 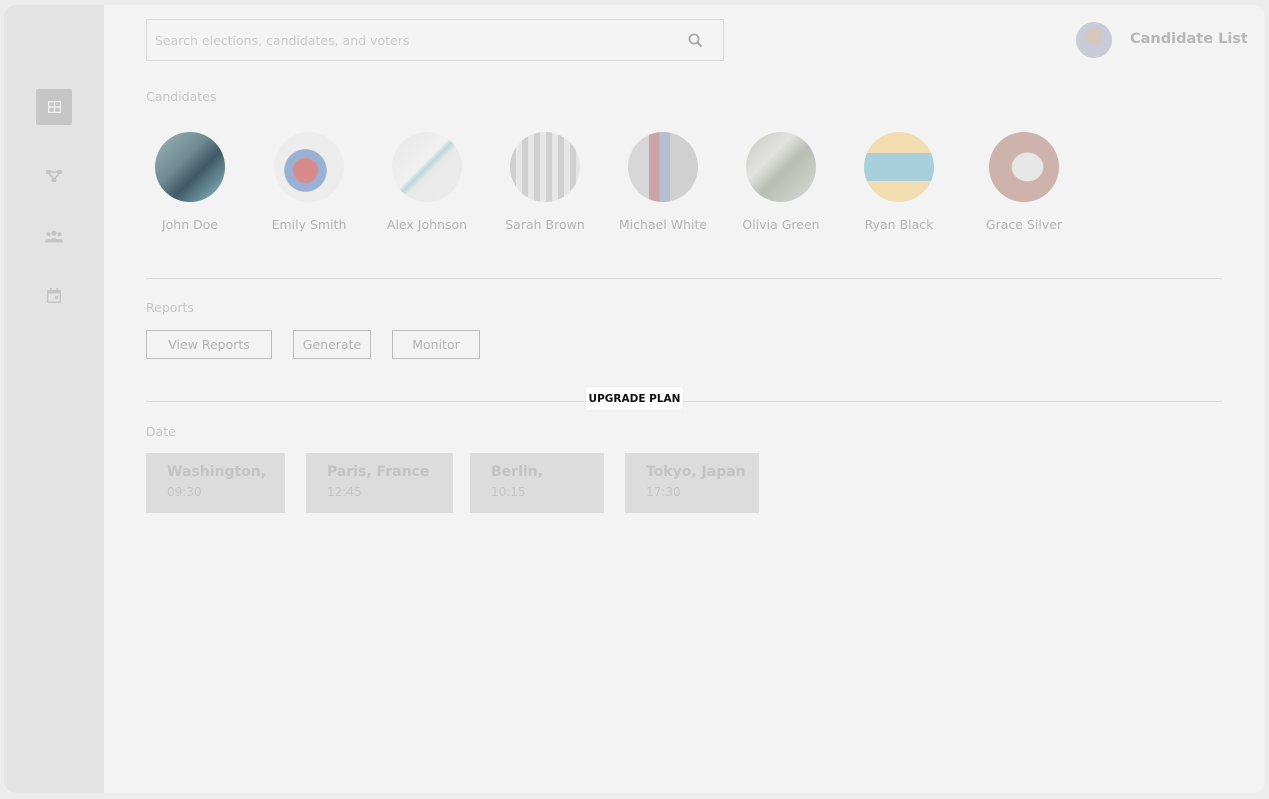 What do you see at coordinates (215, 483) in the screenshot?
I see `date-card: Washington, 09:30` at bounding box center [215, 483].